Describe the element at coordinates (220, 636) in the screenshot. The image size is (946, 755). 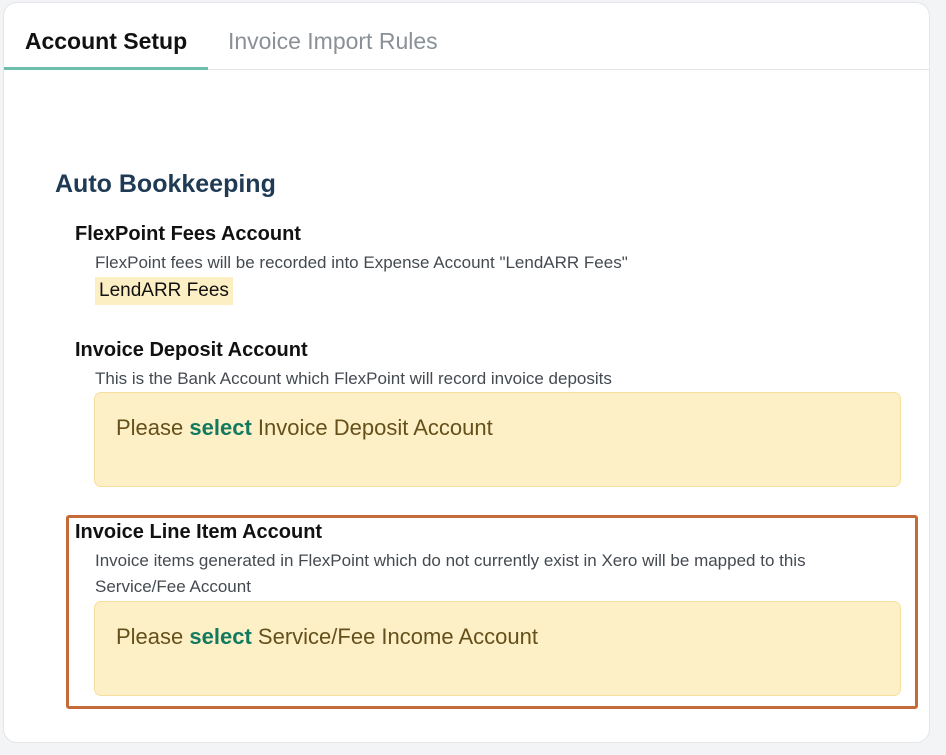
I see `line-item-select-link: select` at that location.